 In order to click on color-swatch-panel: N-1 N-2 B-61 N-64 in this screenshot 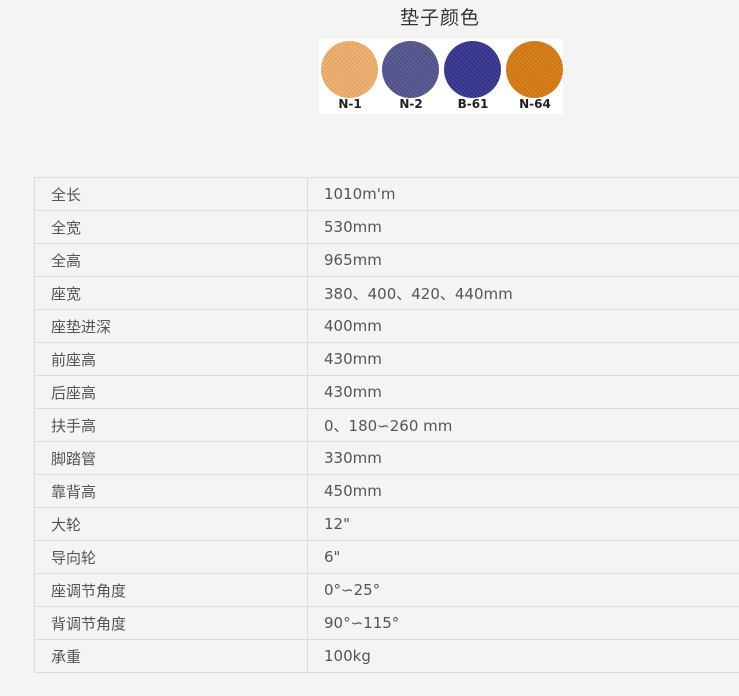, I will do `click(441, 76)`.